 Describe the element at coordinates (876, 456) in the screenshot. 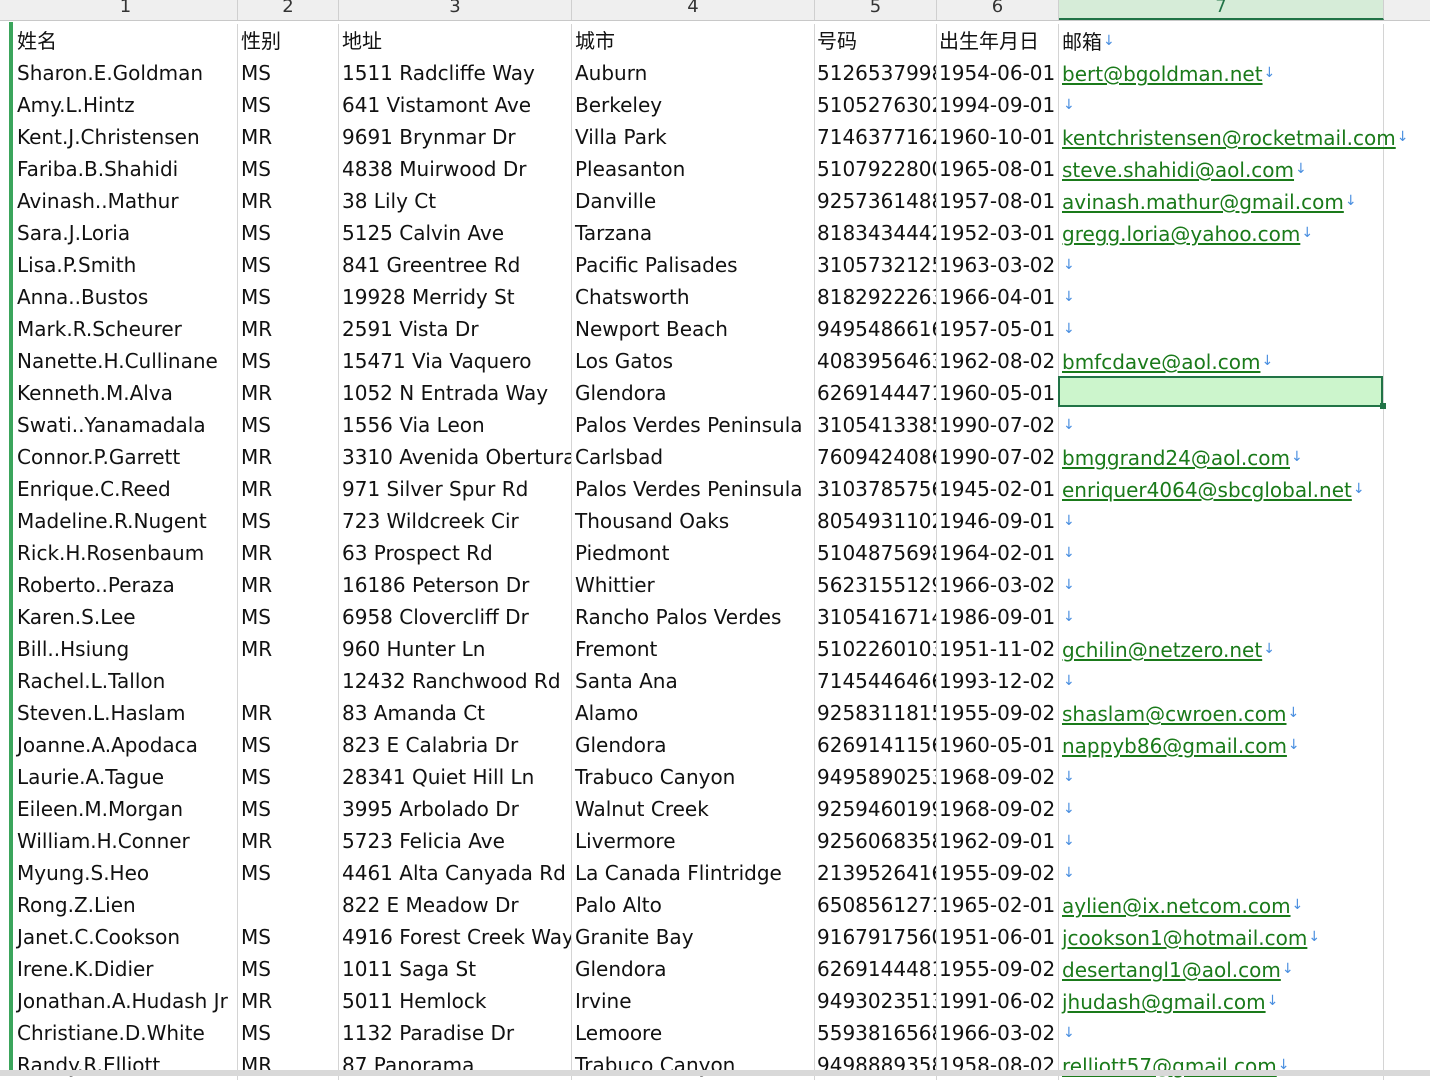

I see `cell-phone: 7609424086` at that location.